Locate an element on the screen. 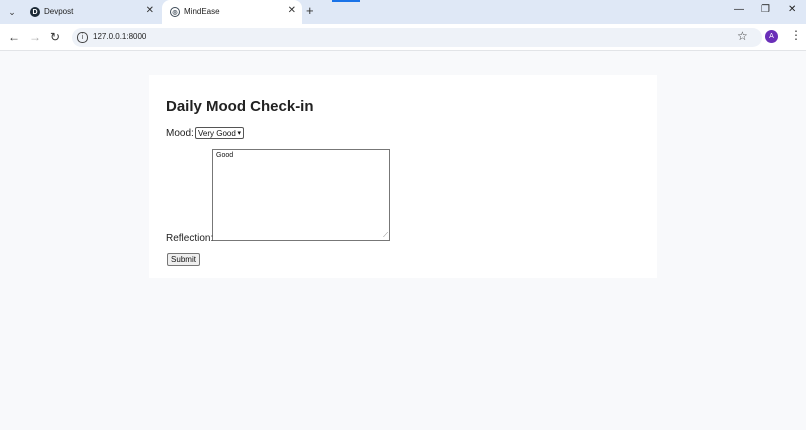 The height and width of the screenshot is (430, 806). avatar: A is located at coordinates (771, 36).